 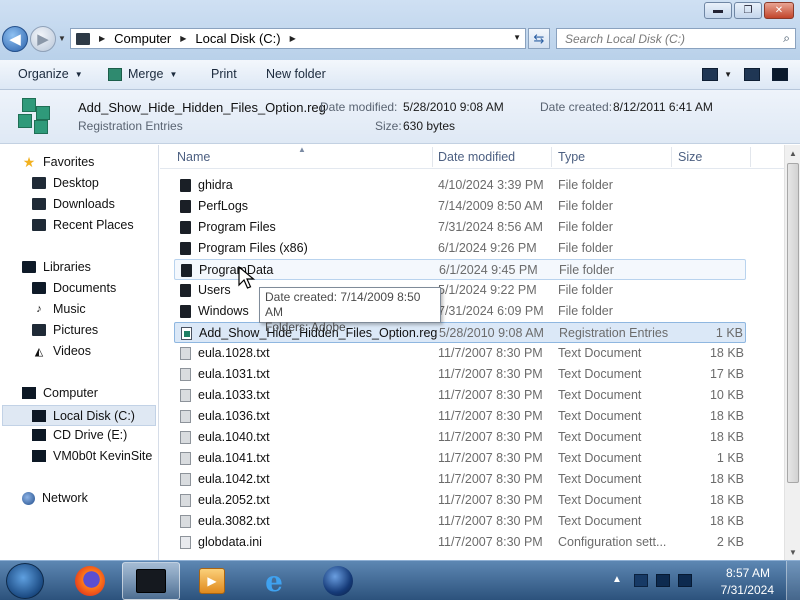 I want to click on nav-favorites-label: Favorites, so click(x=69, y=162).